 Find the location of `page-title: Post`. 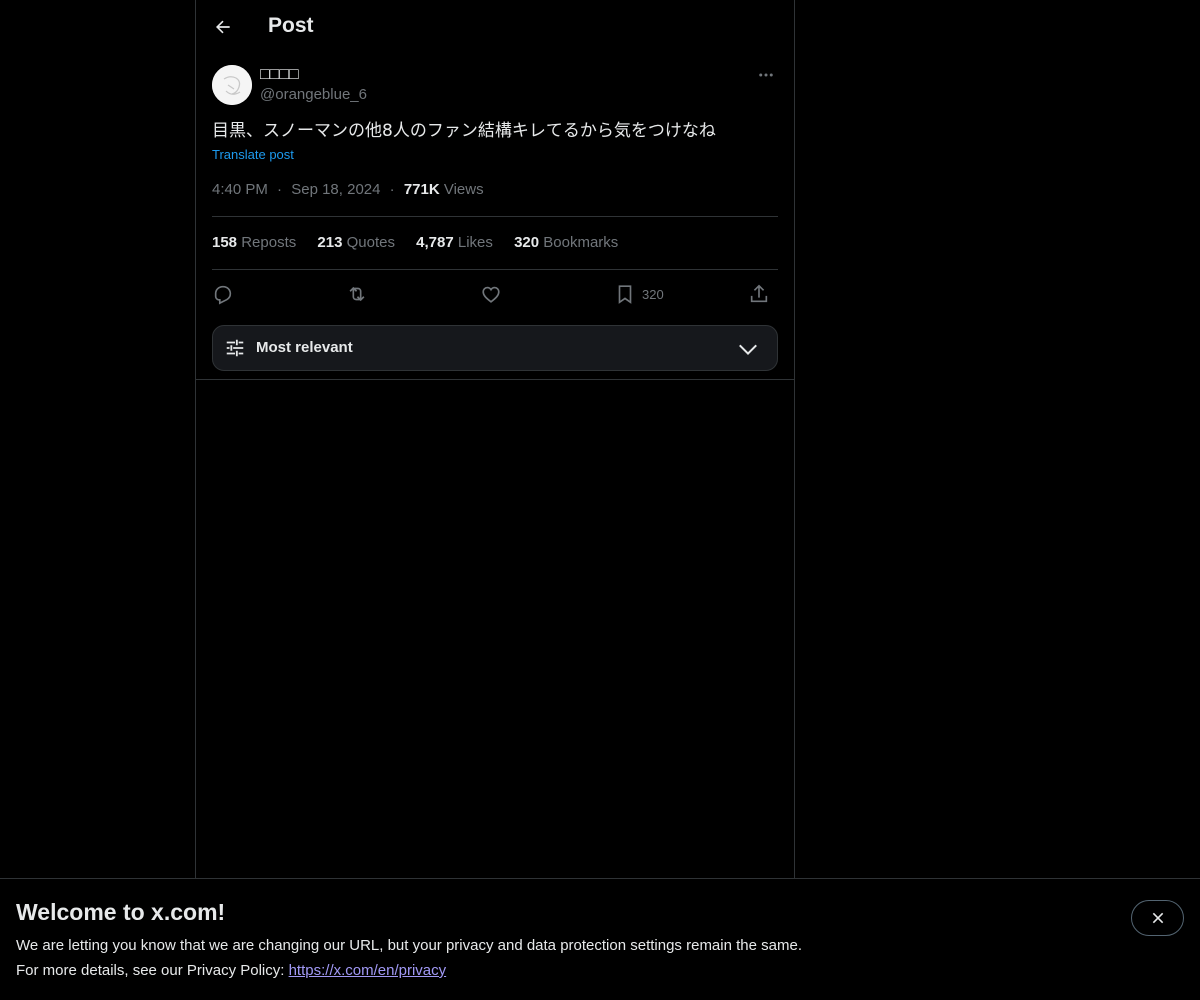

page-title: Post is located at coordinates (291, 25).